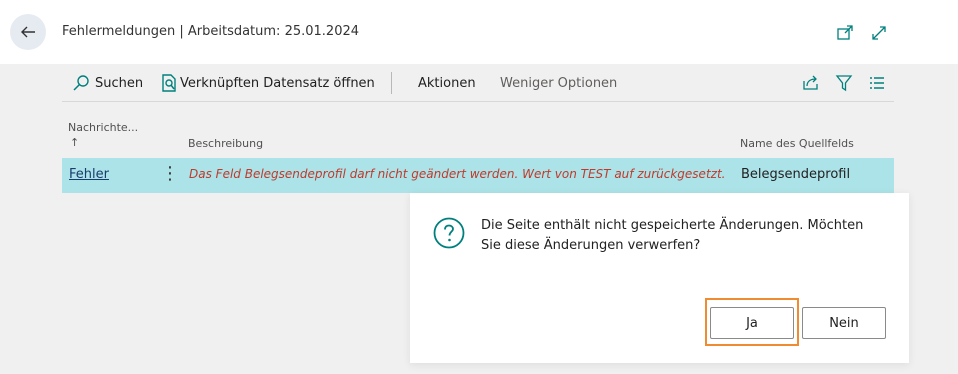  What do you see at coordinates (277, 83) in the screenshot?
I see `open-linked-record-label: Verknüpften Datensatz öffnen` at bounding box center [277, 83].